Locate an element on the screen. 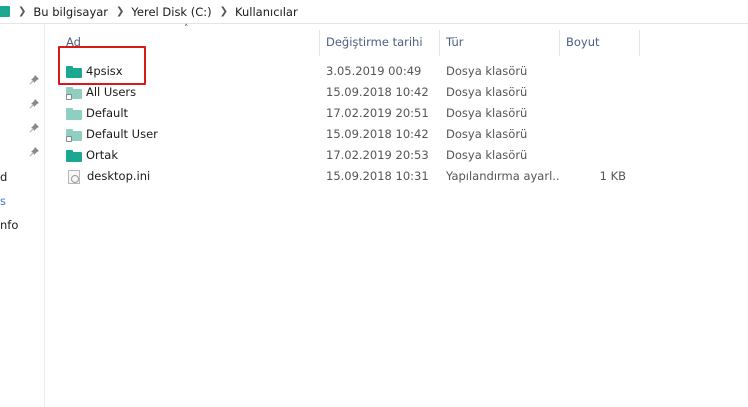  nav-item-label: d is located at coordinates (3, 177).